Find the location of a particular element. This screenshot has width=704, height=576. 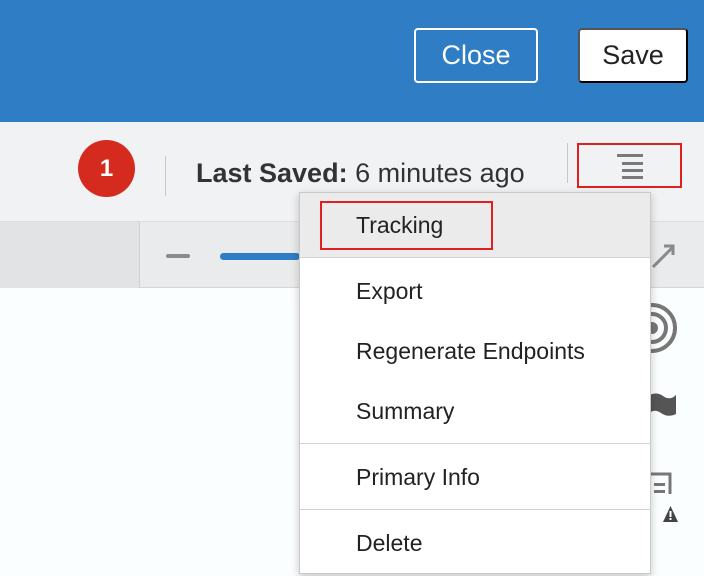

minus-icon is located at coordinates (178, 256).